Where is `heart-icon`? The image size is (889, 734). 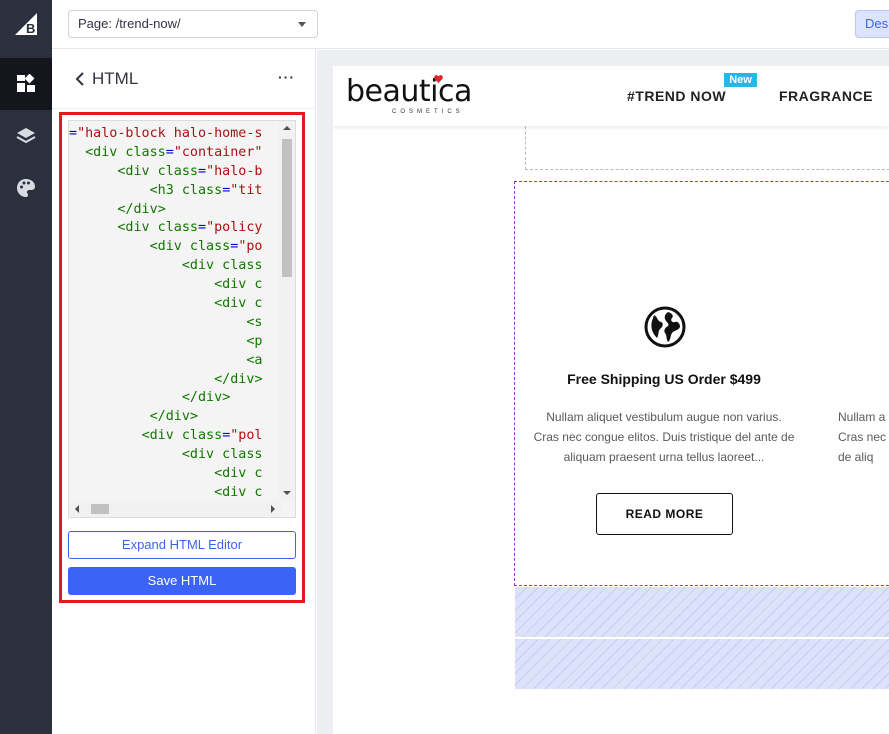
heart-icon is located at coordinates (438, 79).